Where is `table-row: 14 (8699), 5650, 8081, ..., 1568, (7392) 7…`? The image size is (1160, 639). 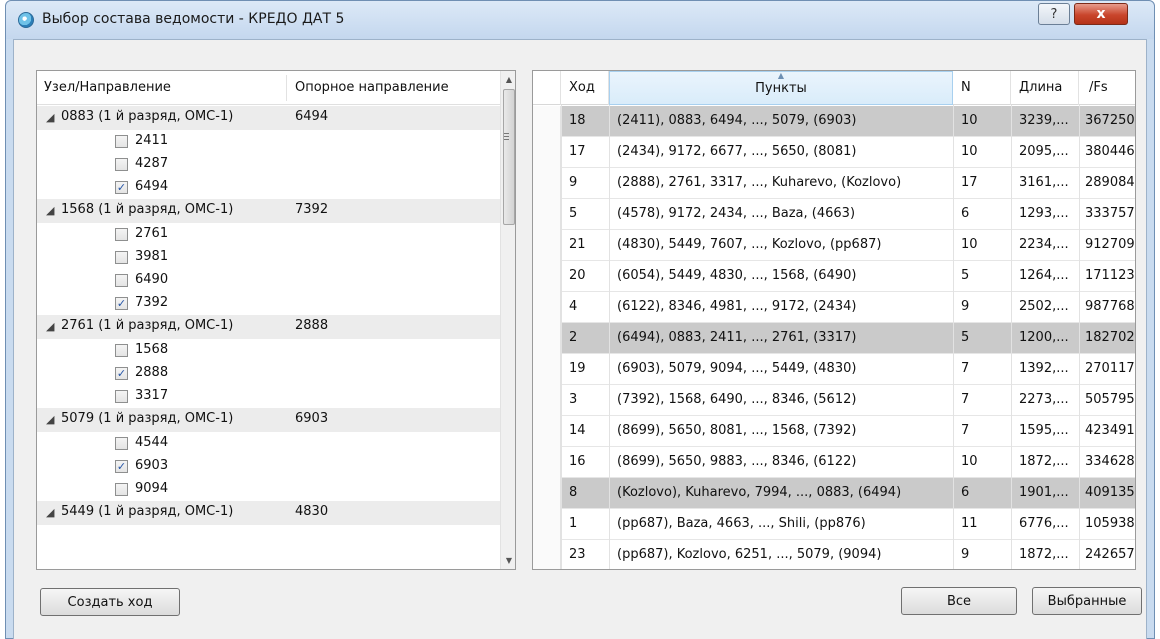
table-row: 14 (8699), 5650, 8081, ..., 1568, (7392) 7… is located at coordinates (834, 431).